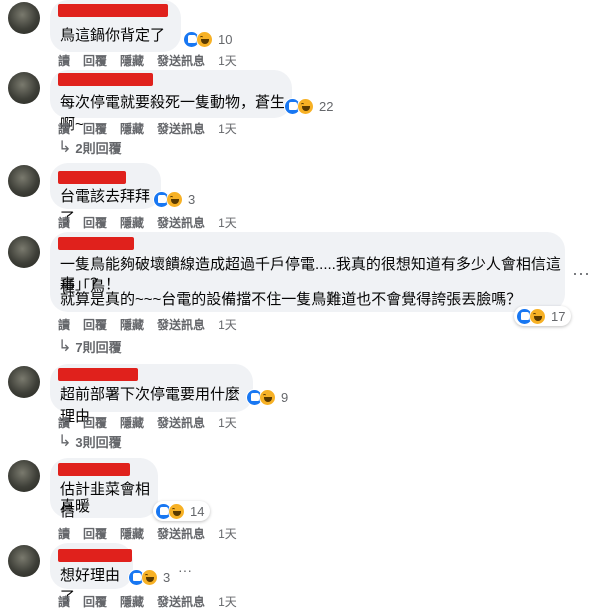 The height and width of the screenshot is (610, 600). I want to click on reaction-count: 9, so click(285, 397).